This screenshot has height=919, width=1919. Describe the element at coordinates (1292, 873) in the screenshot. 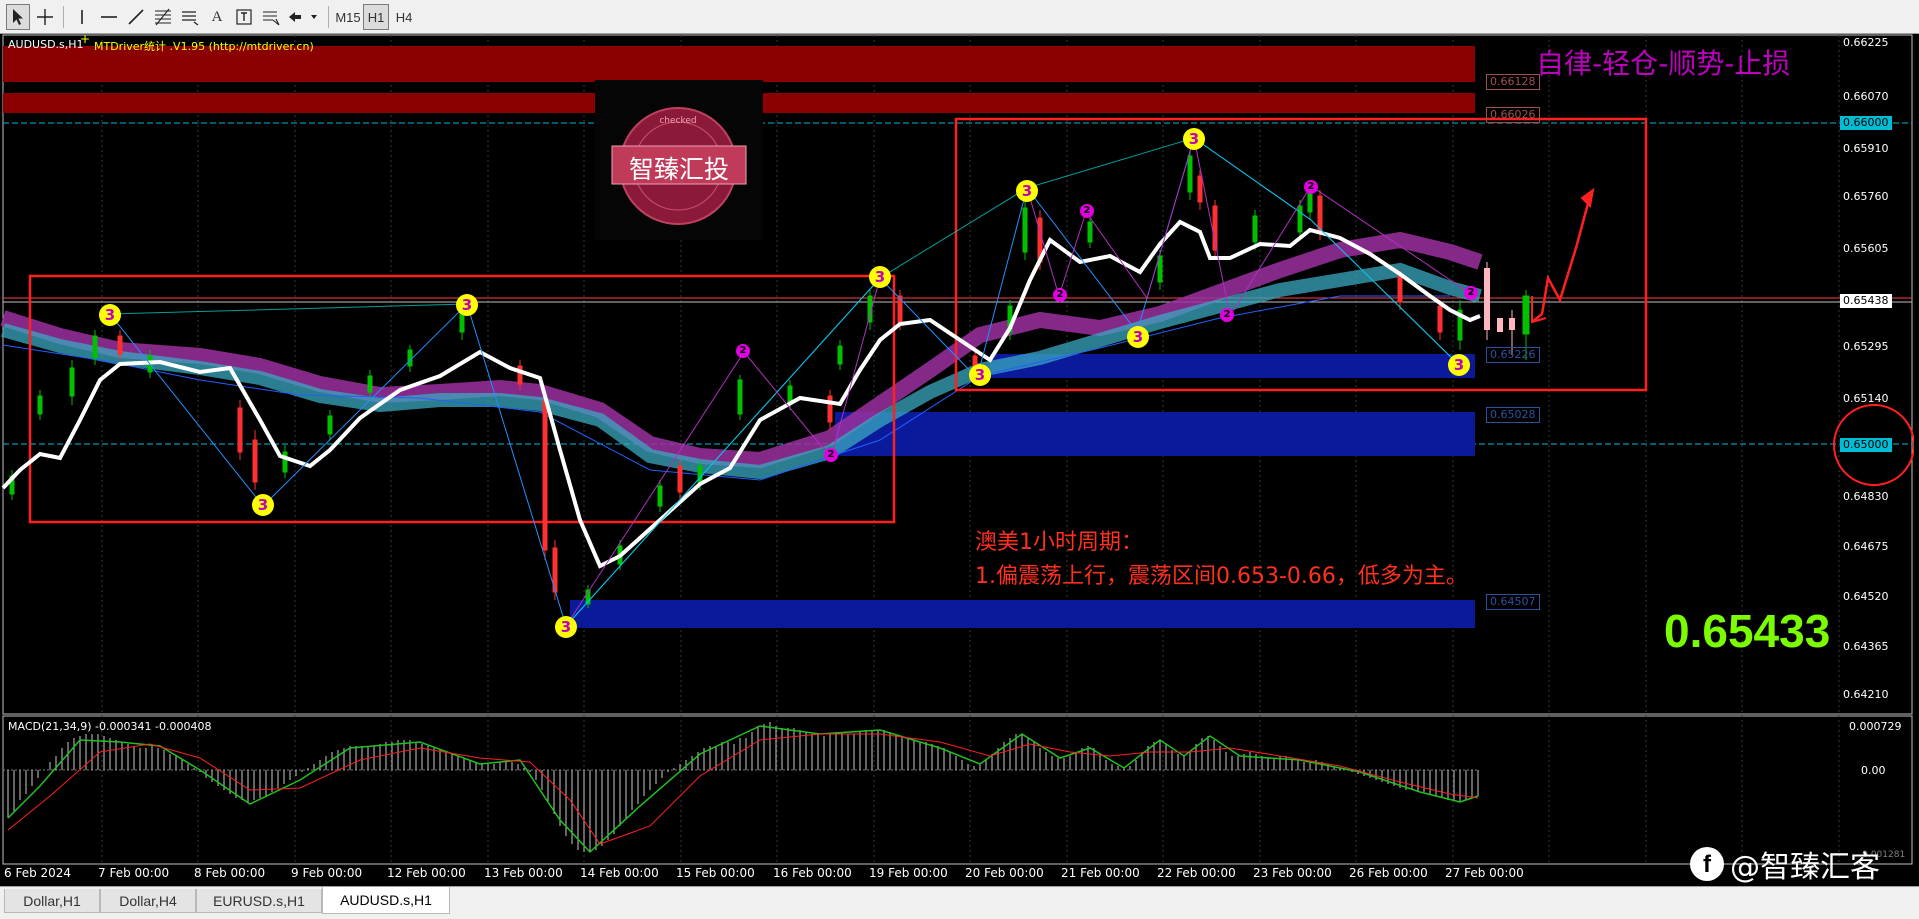

I see `time-tick: 23 Feb 00:00` at that location.